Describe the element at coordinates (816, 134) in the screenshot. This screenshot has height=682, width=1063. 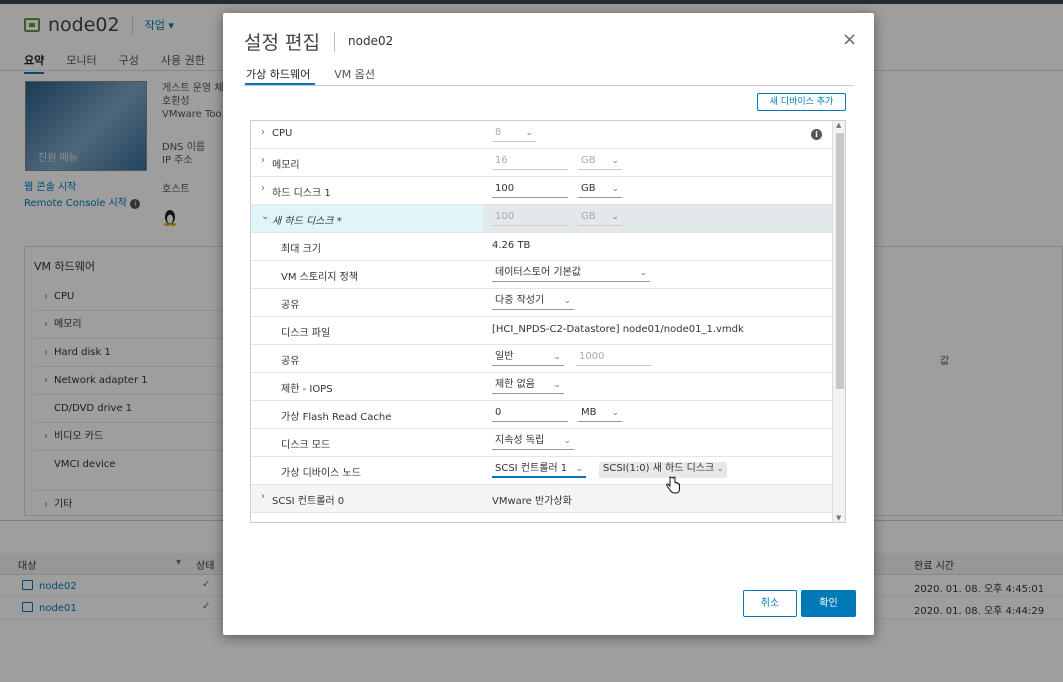
I see `info-icon: i` at that location.